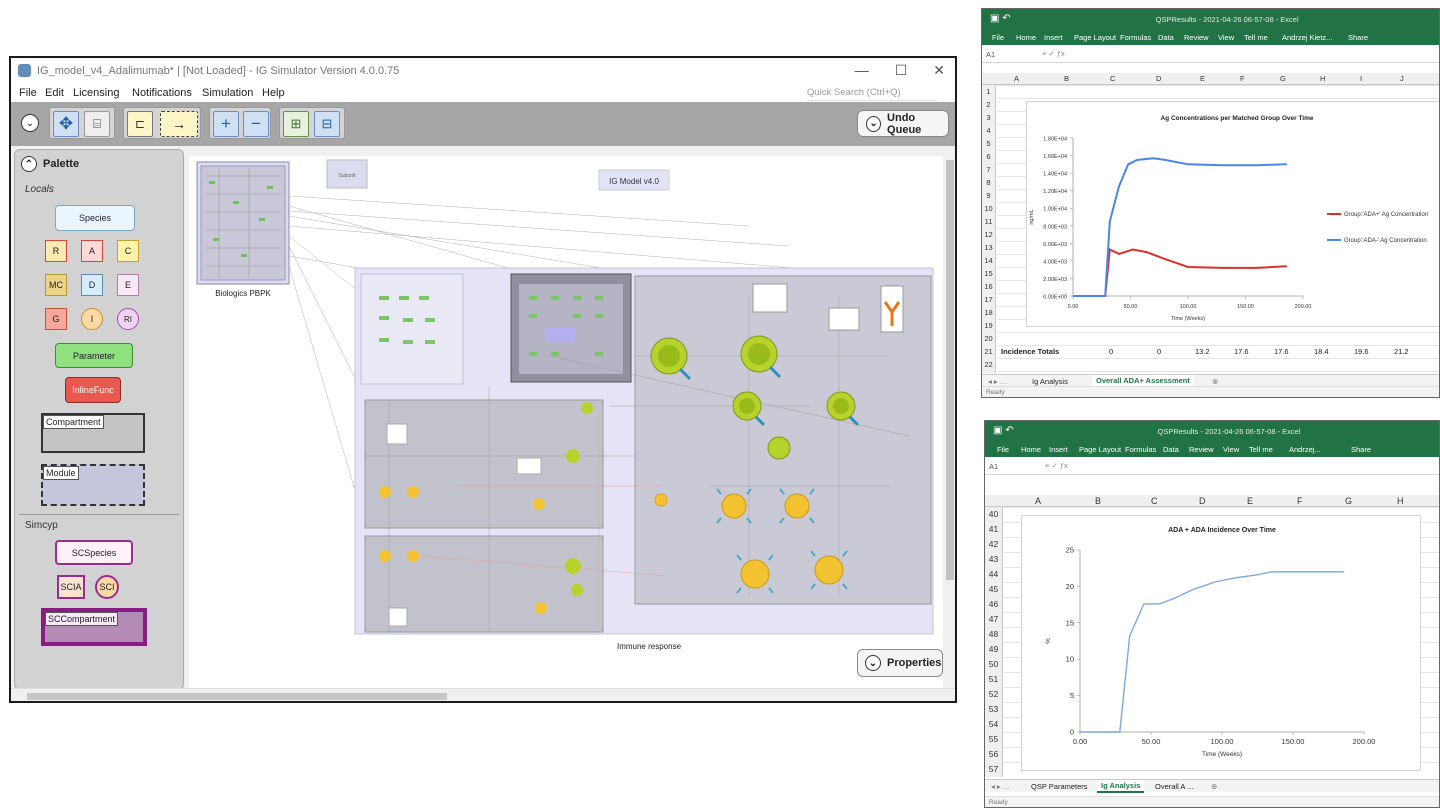  What do you see at coordinates (988, 247) in the screenshot?
I see `row-header: 13` at bounding box center [988, 247].